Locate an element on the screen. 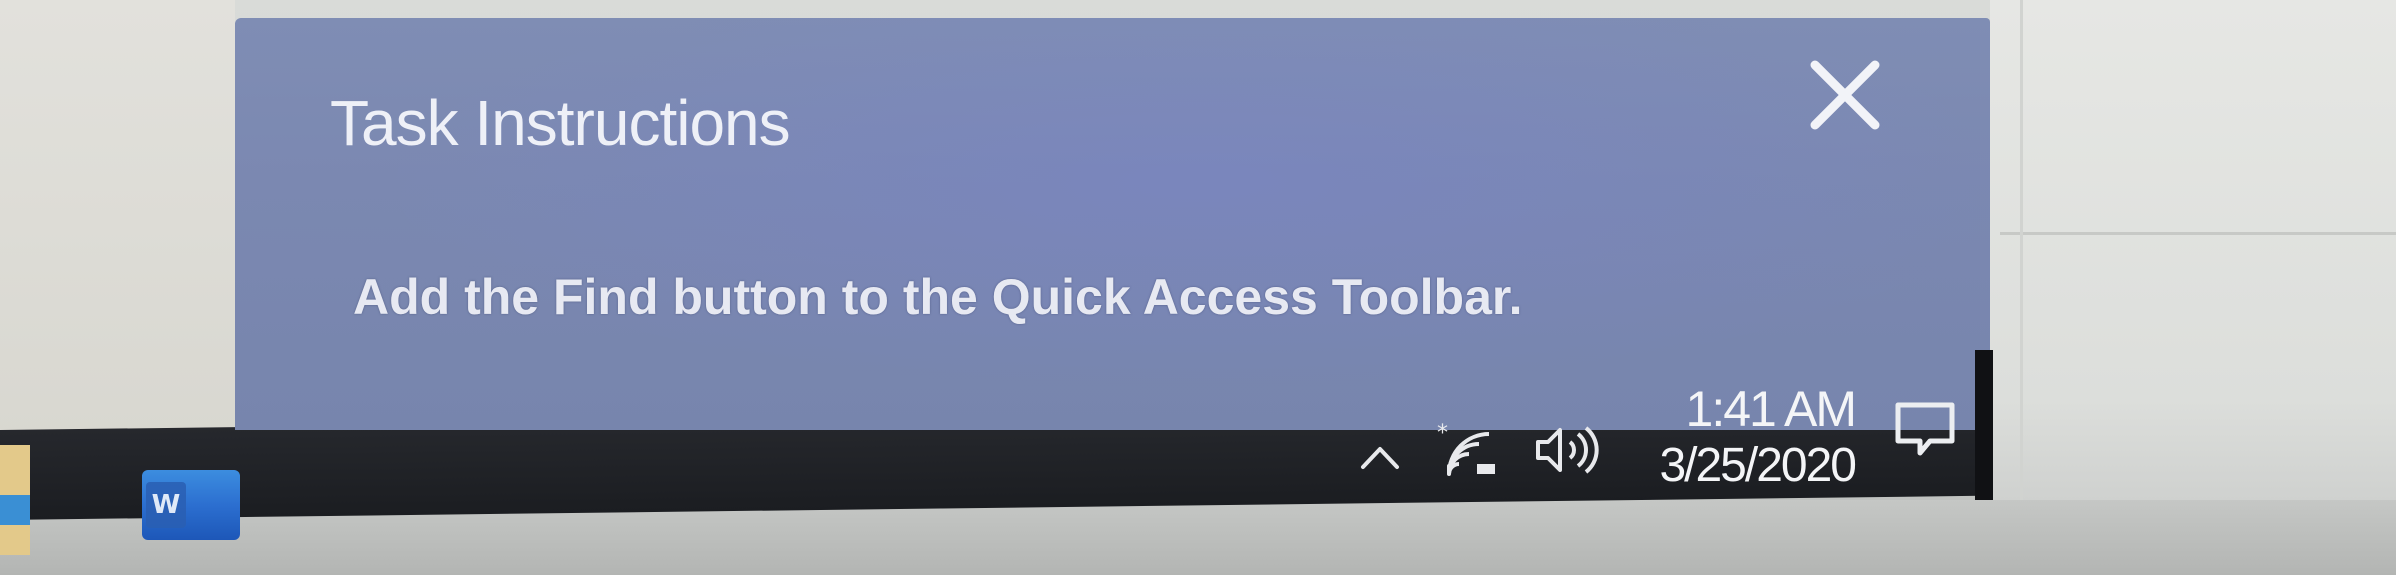 The width and height of the screenshot is (2396, 575). clock-time: 1:41 AM is located at coordinates (1756, 409).